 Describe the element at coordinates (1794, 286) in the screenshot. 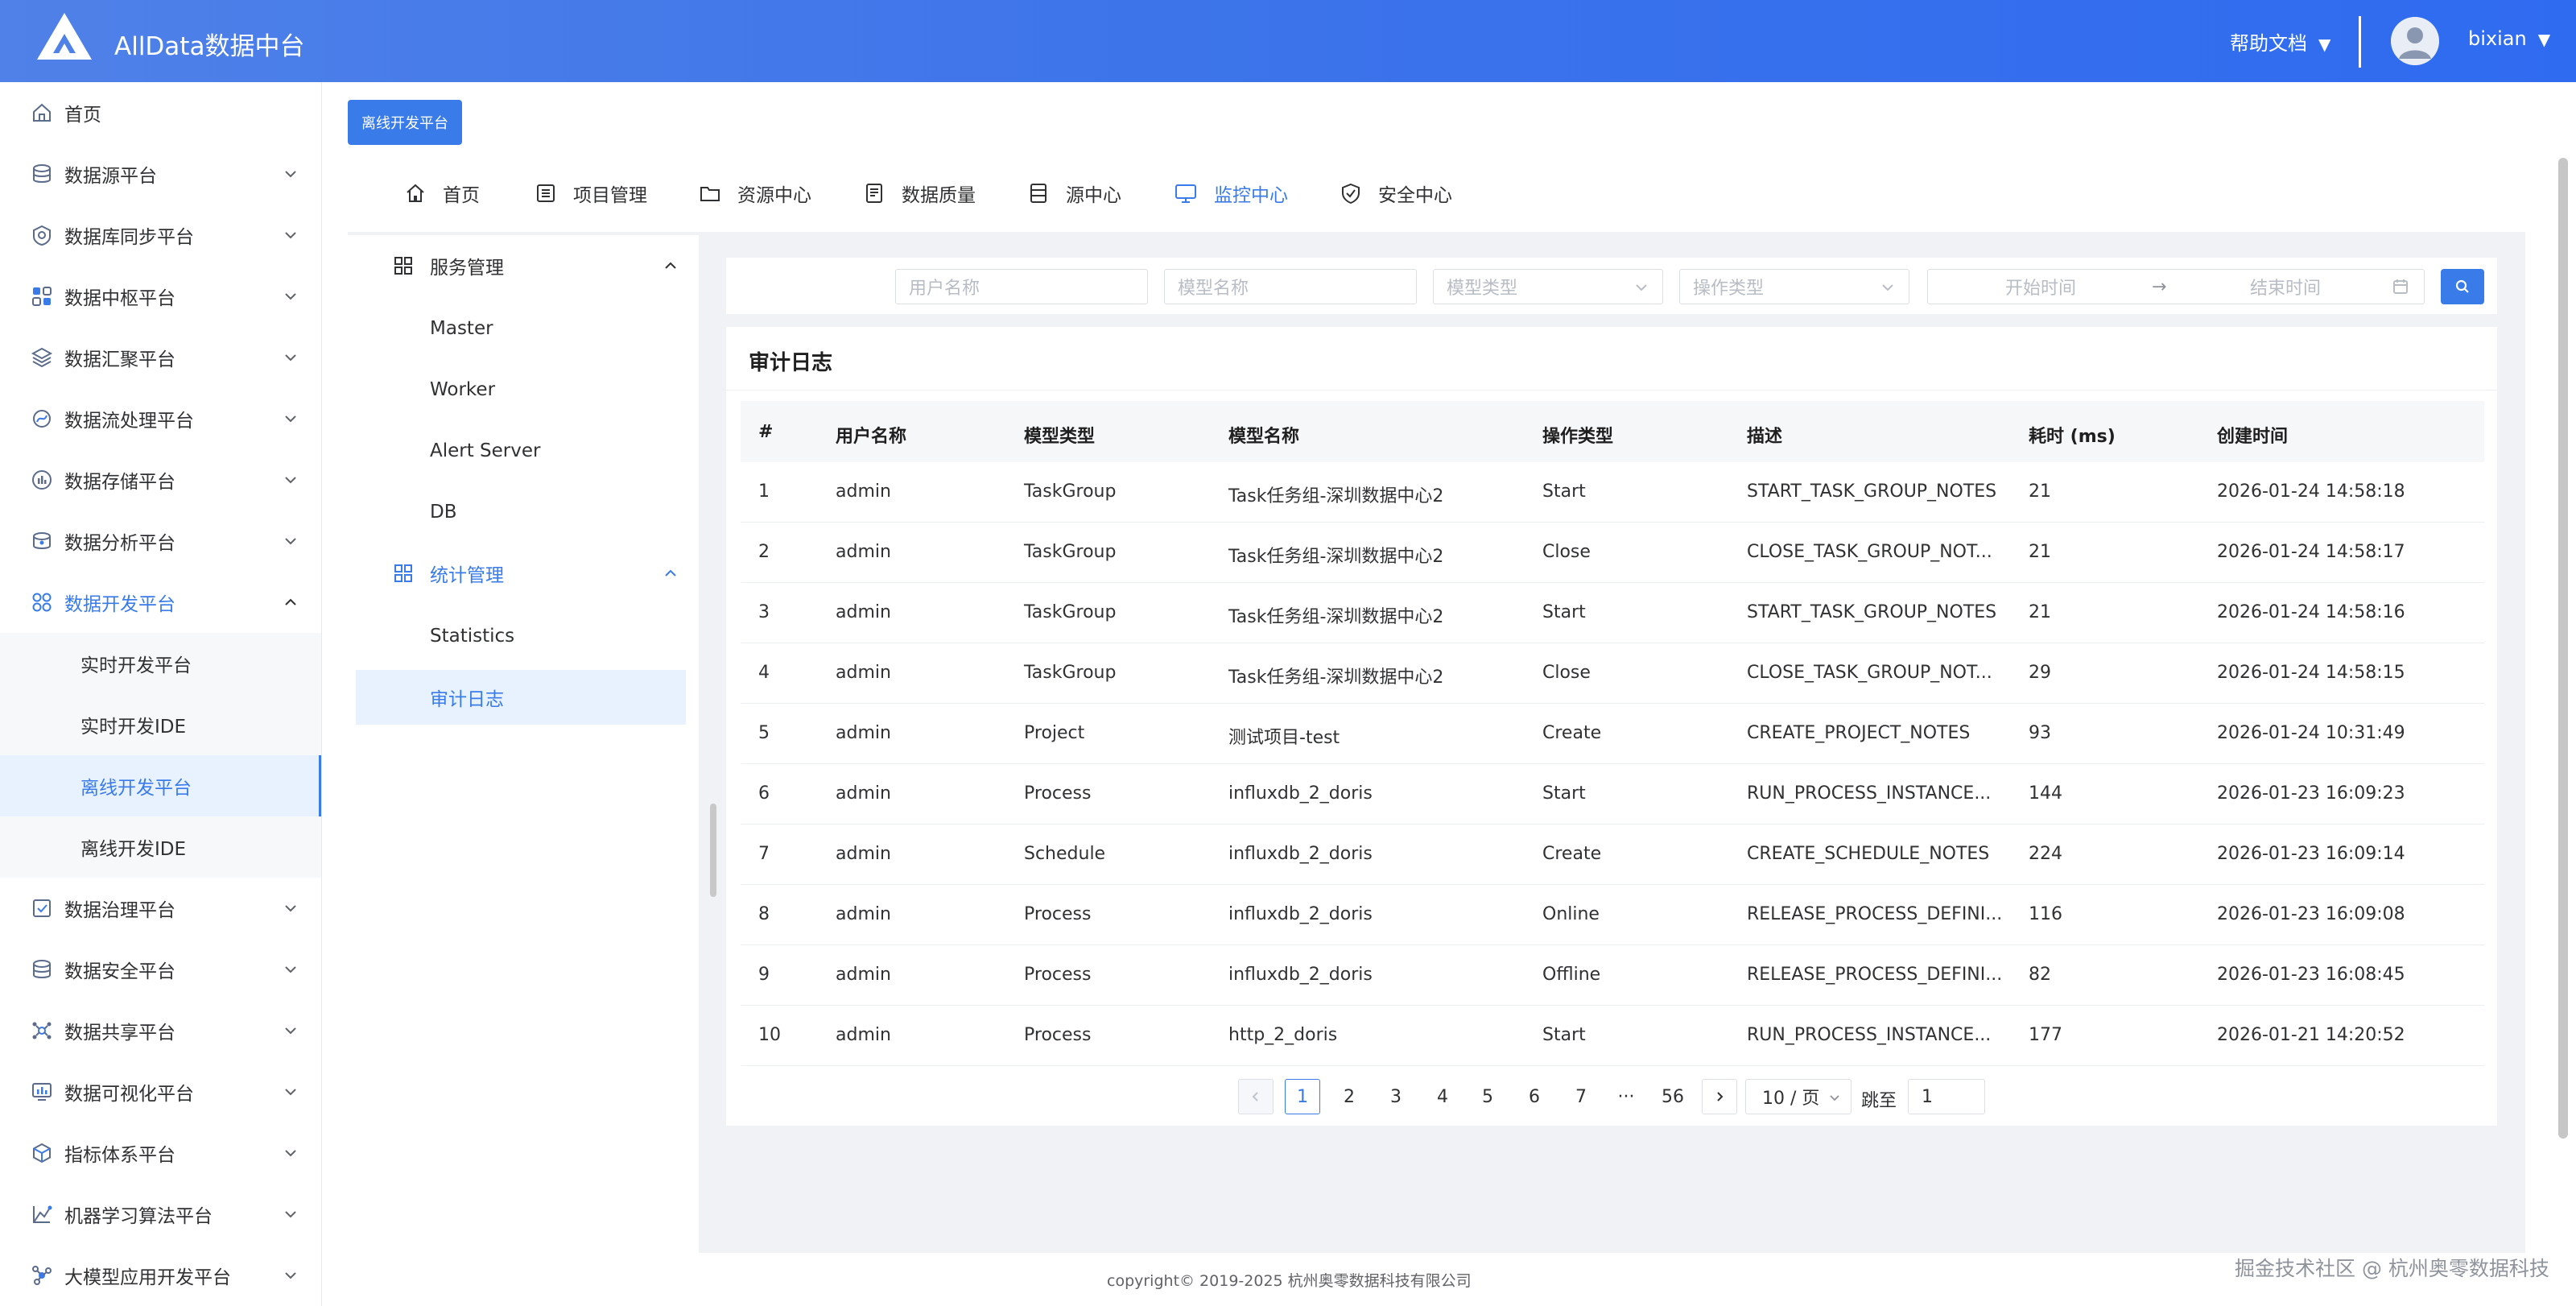

I see `op-type-select: 操作类型` at that location.